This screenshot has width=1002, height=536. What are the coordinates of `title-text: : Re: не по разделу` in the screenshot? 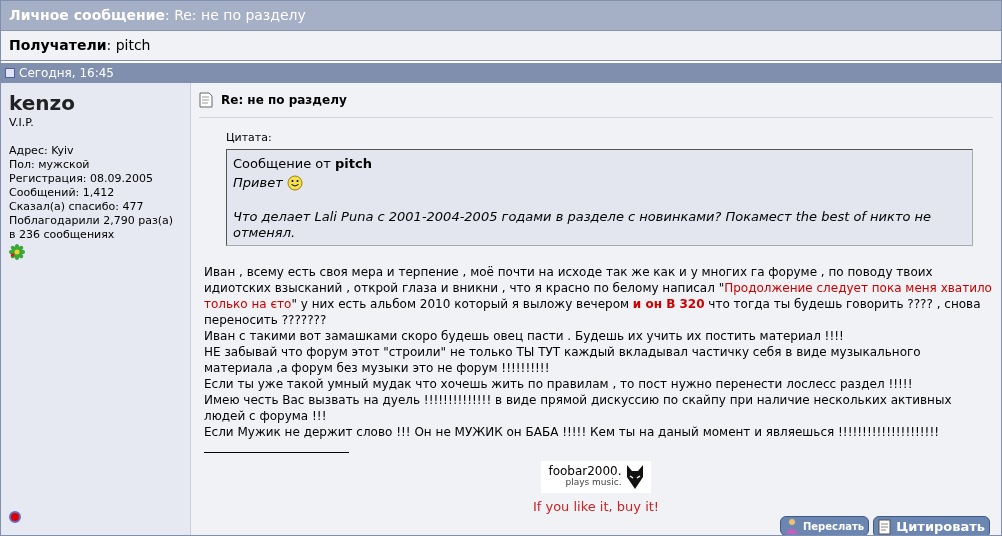 It's located at (235, 15).